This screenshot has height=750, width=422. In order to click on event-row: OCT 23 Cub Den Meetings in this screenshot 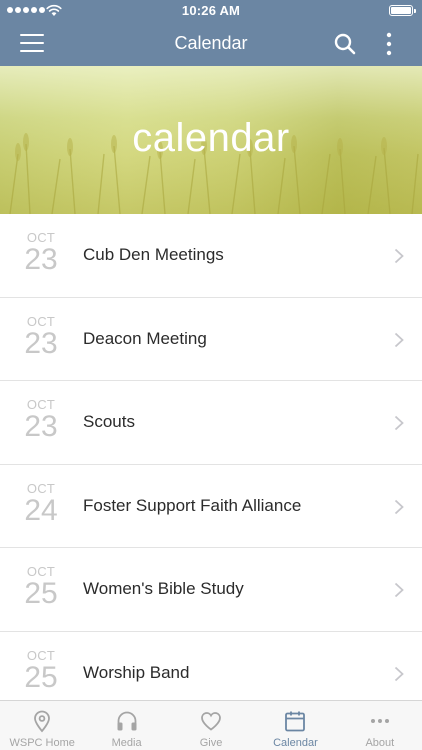, I will do `click(211, 256)`.